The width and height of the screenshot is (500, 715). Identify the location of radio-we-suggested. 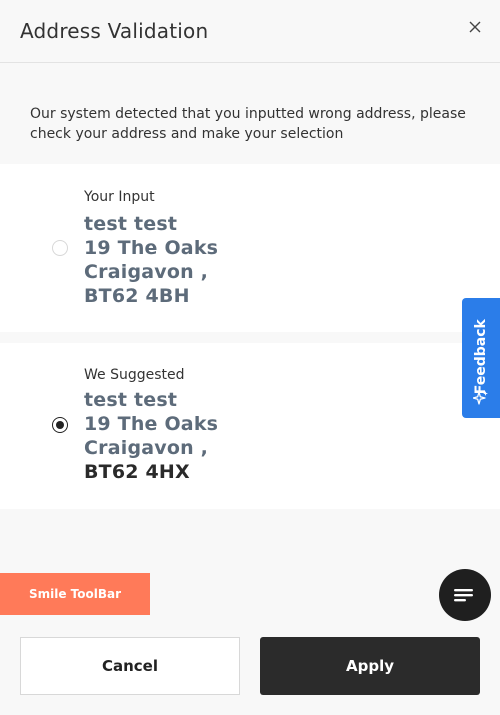
(60, 425).